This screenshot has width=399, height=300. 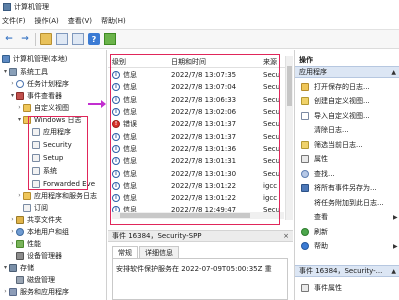 What do you see at coordinates (18, 267) in the screenshot?
I see `tree-storage: ▾ 存储` at bounding box center [18, 267].